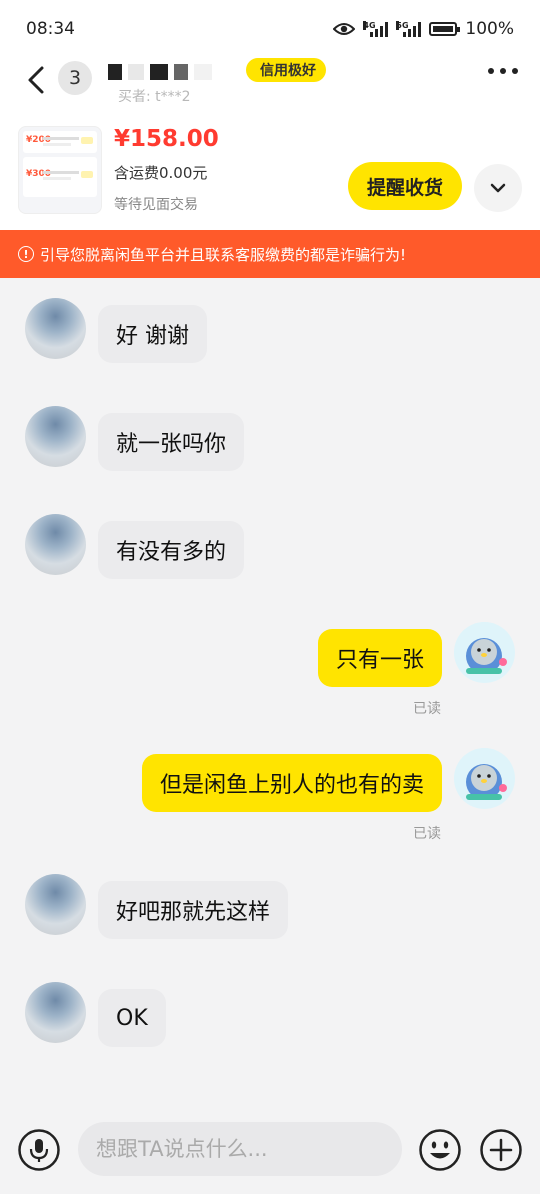 This screenshot has width=540, height=1194. I want to click on fraud-warning-bar: ! 引导您脱离闲鱼平台并且联系客服缴费的都是诈骗行为!, so click(270, 254).